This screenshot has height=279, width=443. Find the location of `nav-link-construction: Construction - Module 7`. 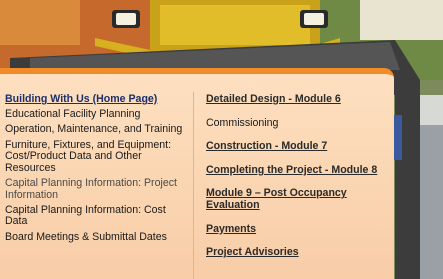

nav-link-construction: Construction - Module 7 is located at coordinates (299, 147).